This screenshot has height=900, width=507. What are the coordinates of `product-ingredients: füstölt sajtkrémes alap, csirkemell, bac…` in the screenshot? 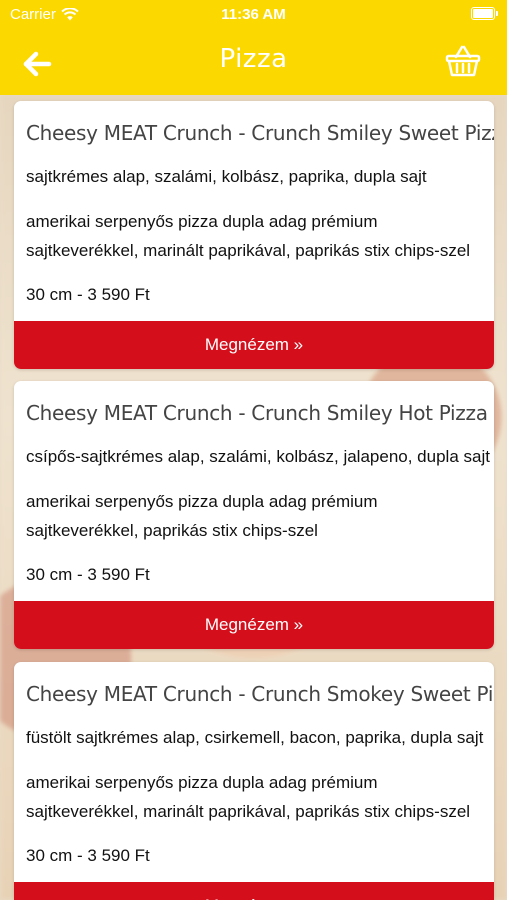 It's located at (255, 737).